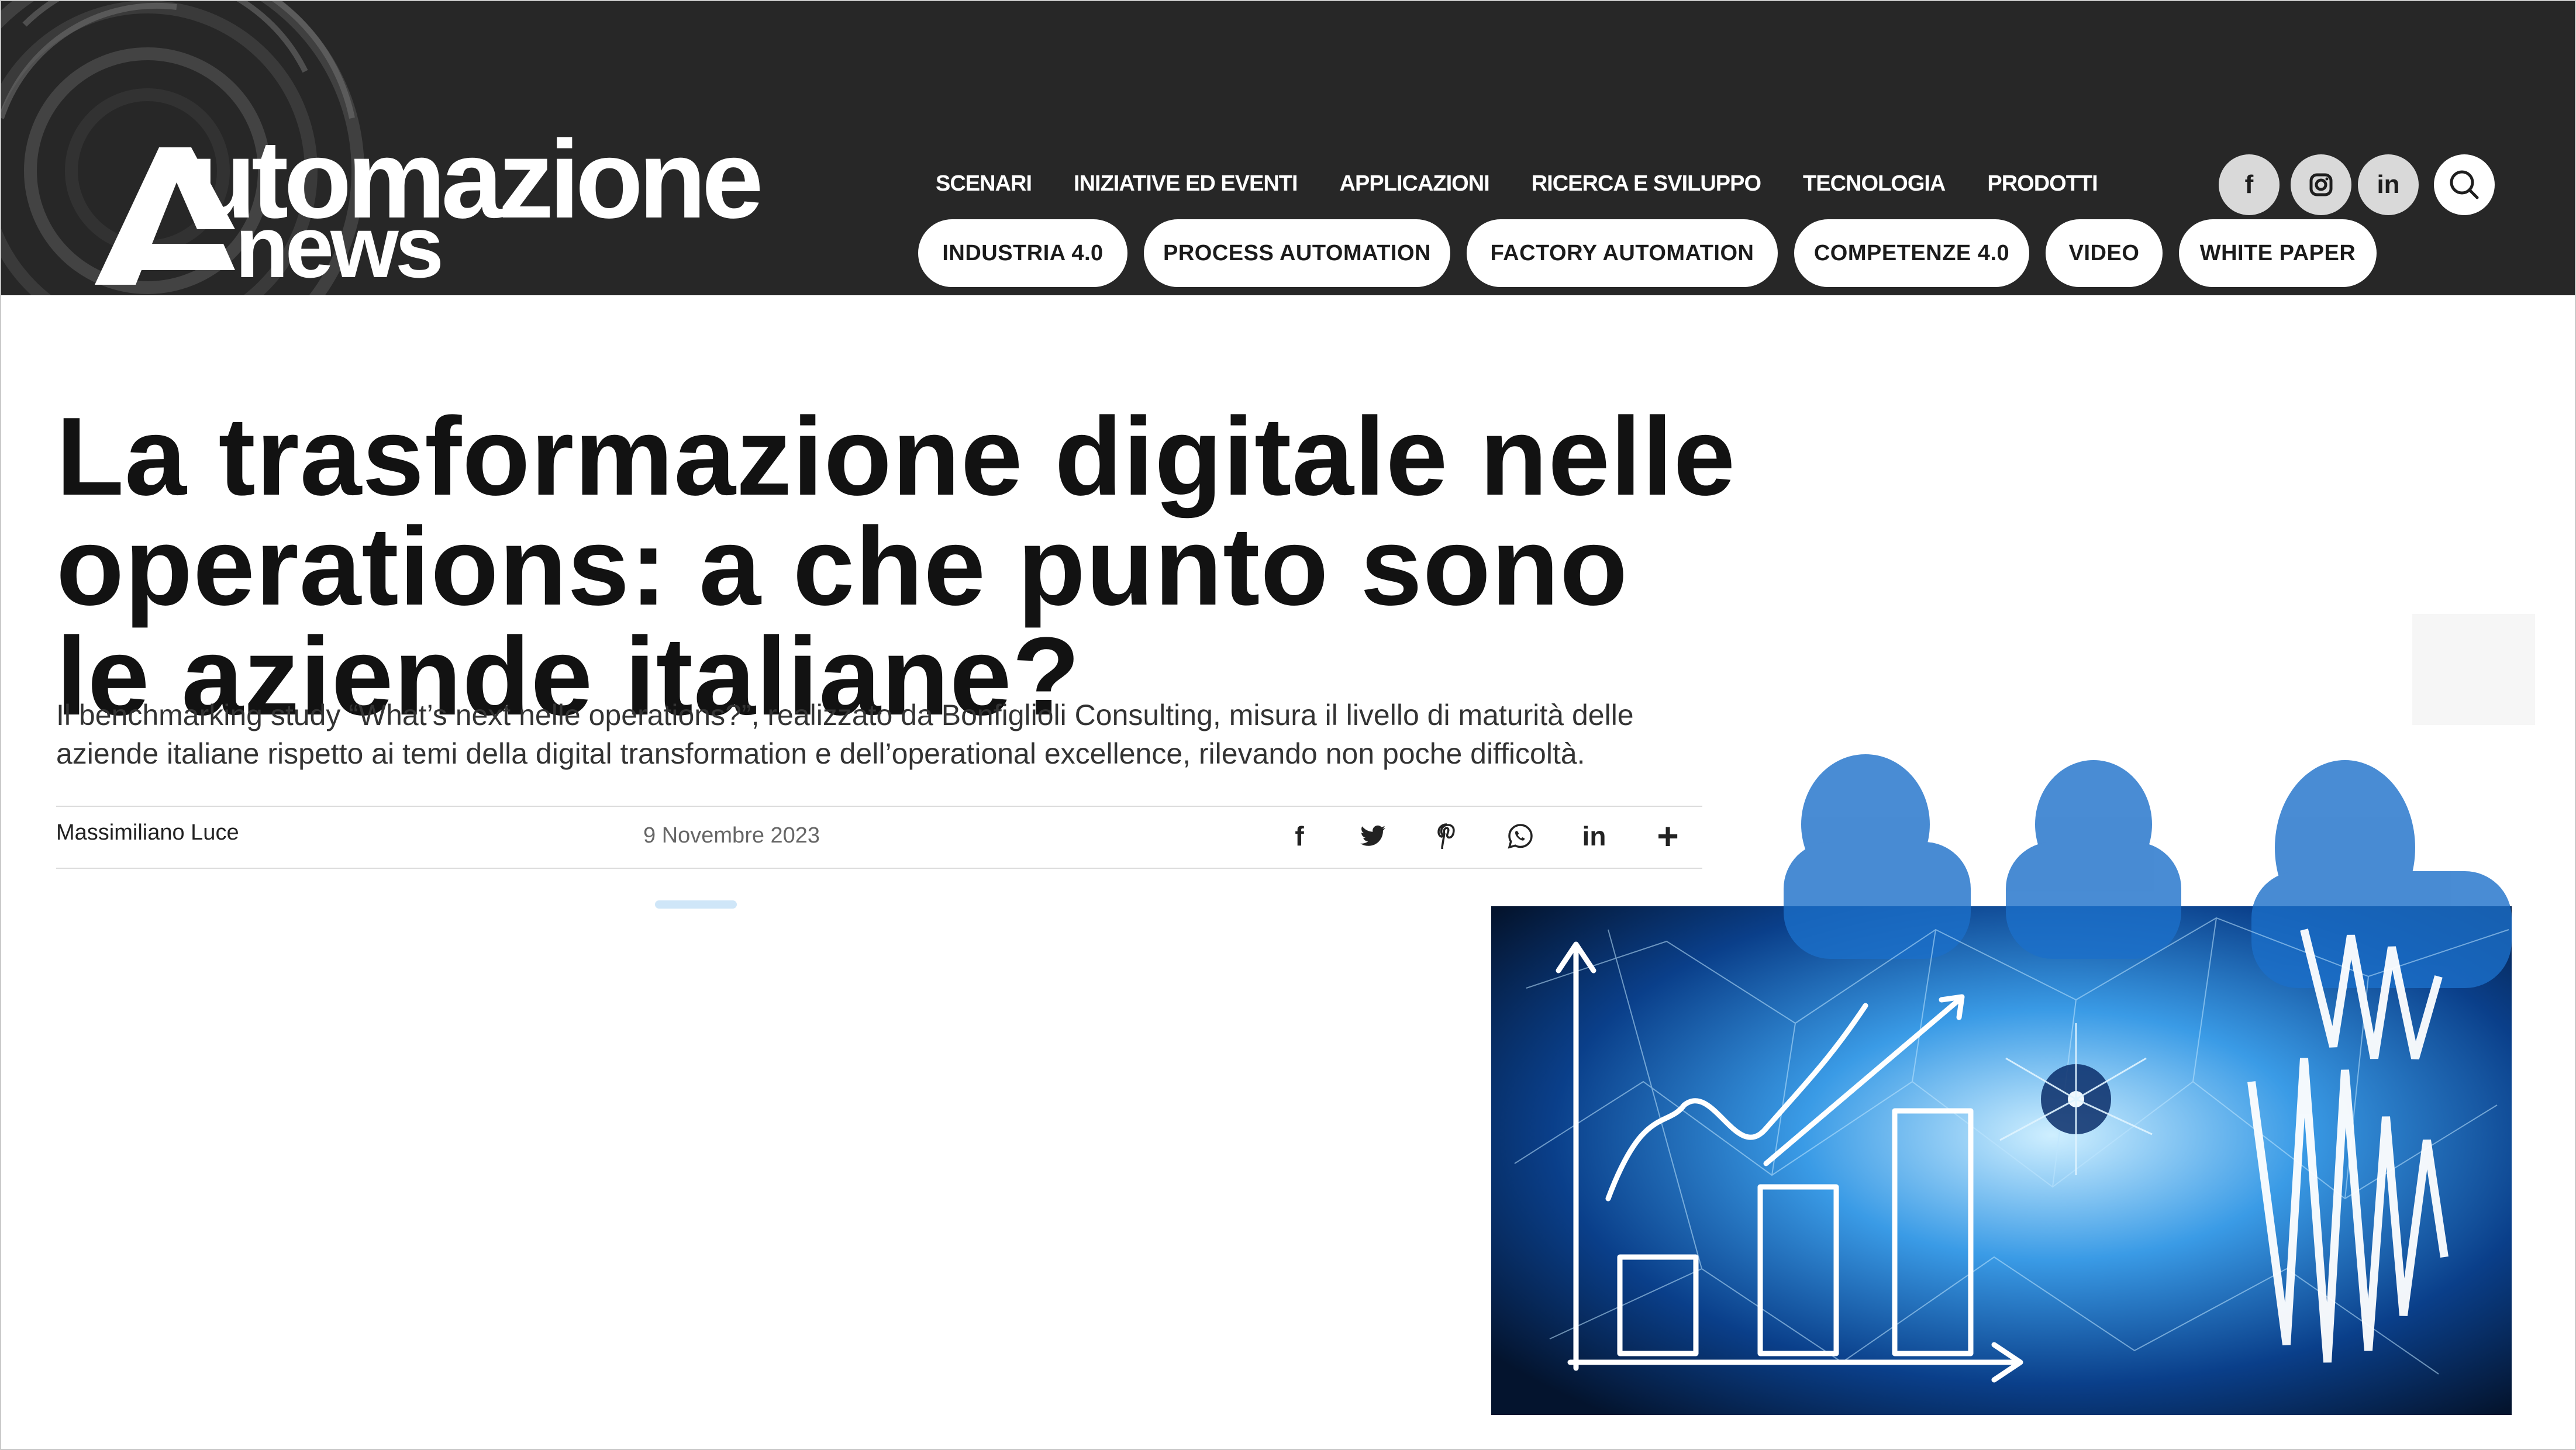 This screenshot has width=2576, height=1450. Describe the element at coordinates (2389, 185) in the screenshot. I see `linkedin-icon: in` at that location.